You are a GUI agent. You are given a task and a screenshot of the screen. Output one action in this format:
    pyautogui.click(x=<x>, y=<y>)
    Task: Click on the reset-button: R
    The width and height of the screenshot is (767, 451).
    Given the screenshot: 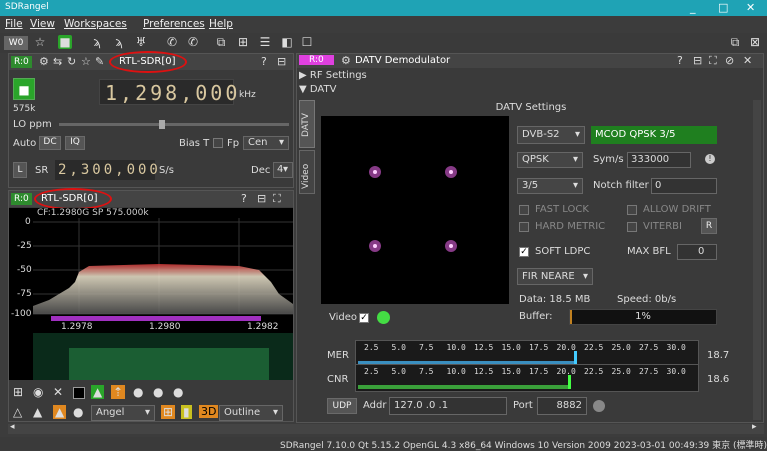 What is the action you would take?
    pyautogui.click(x=709, y=226)
    